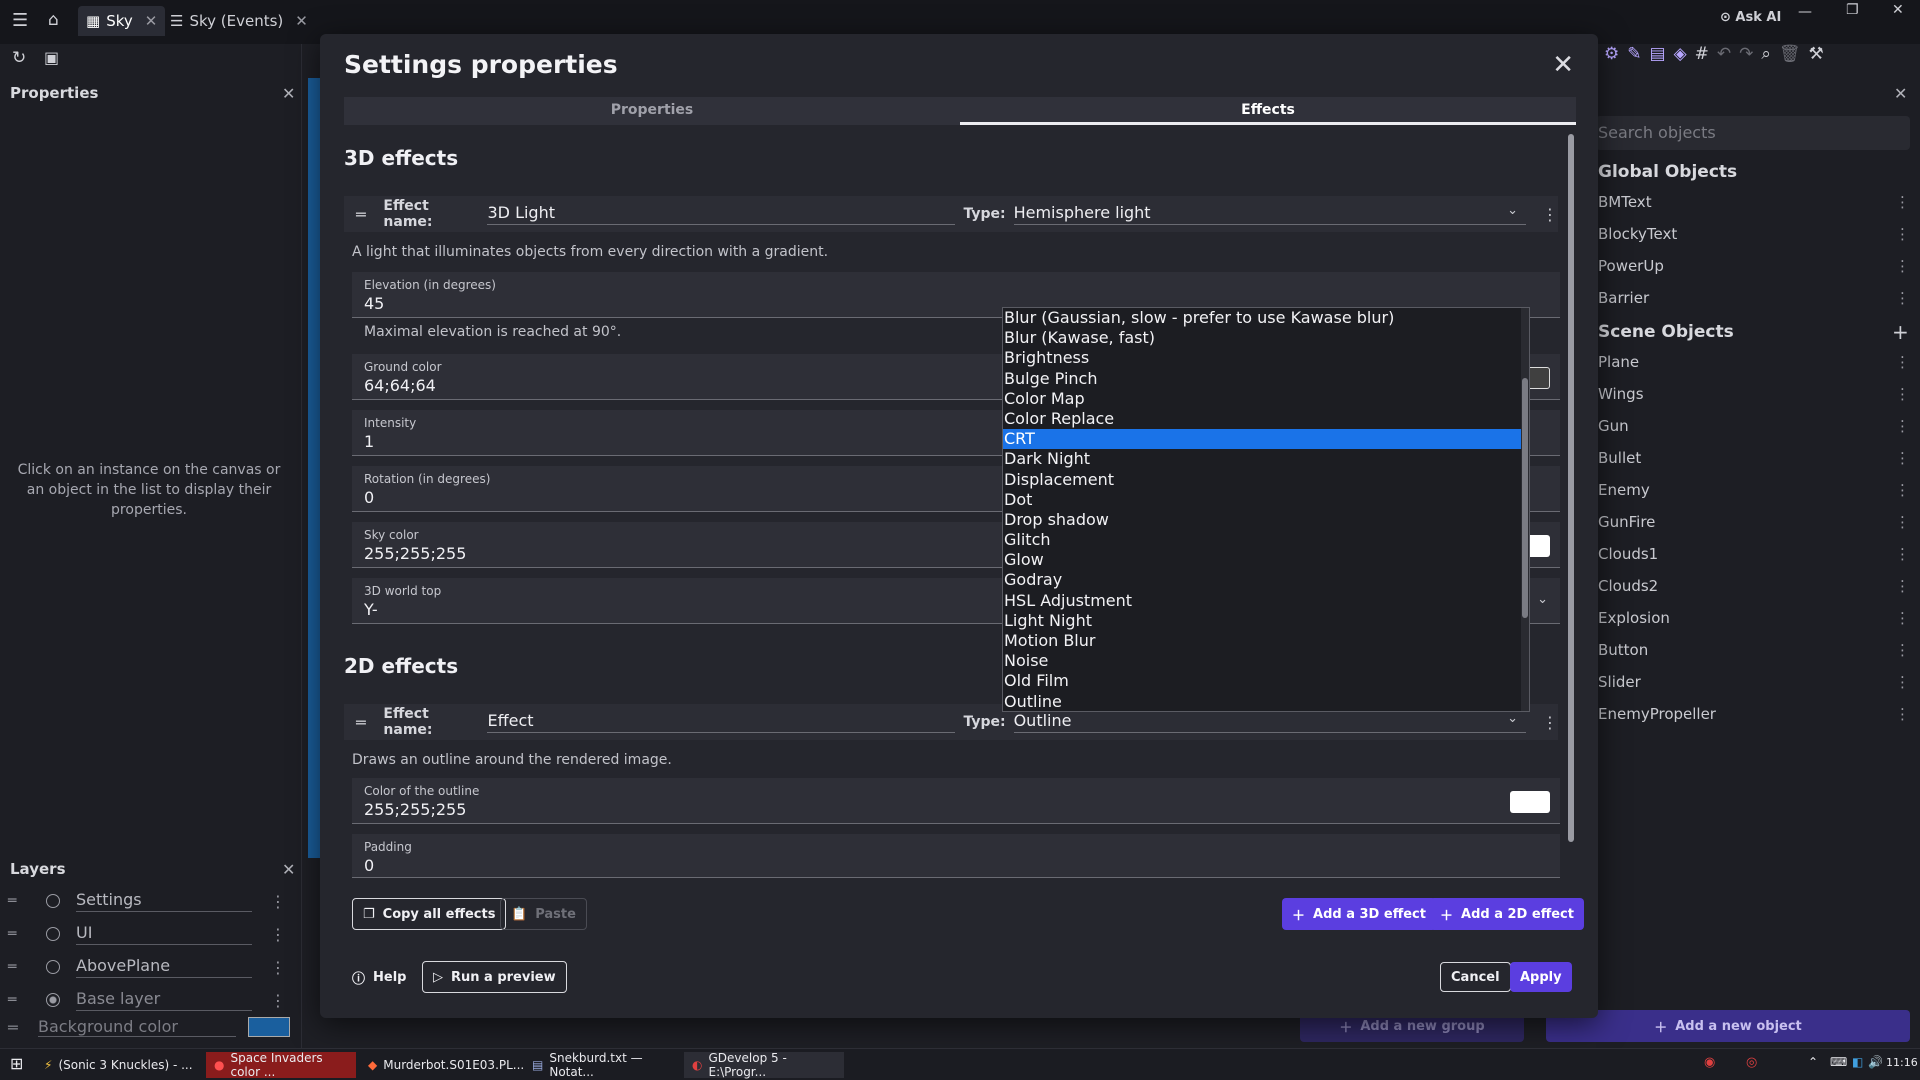 This screenshot has width=1920, height=1080. I want to click on run-preview-button: ▷ Run a preview, so click(494, 977).